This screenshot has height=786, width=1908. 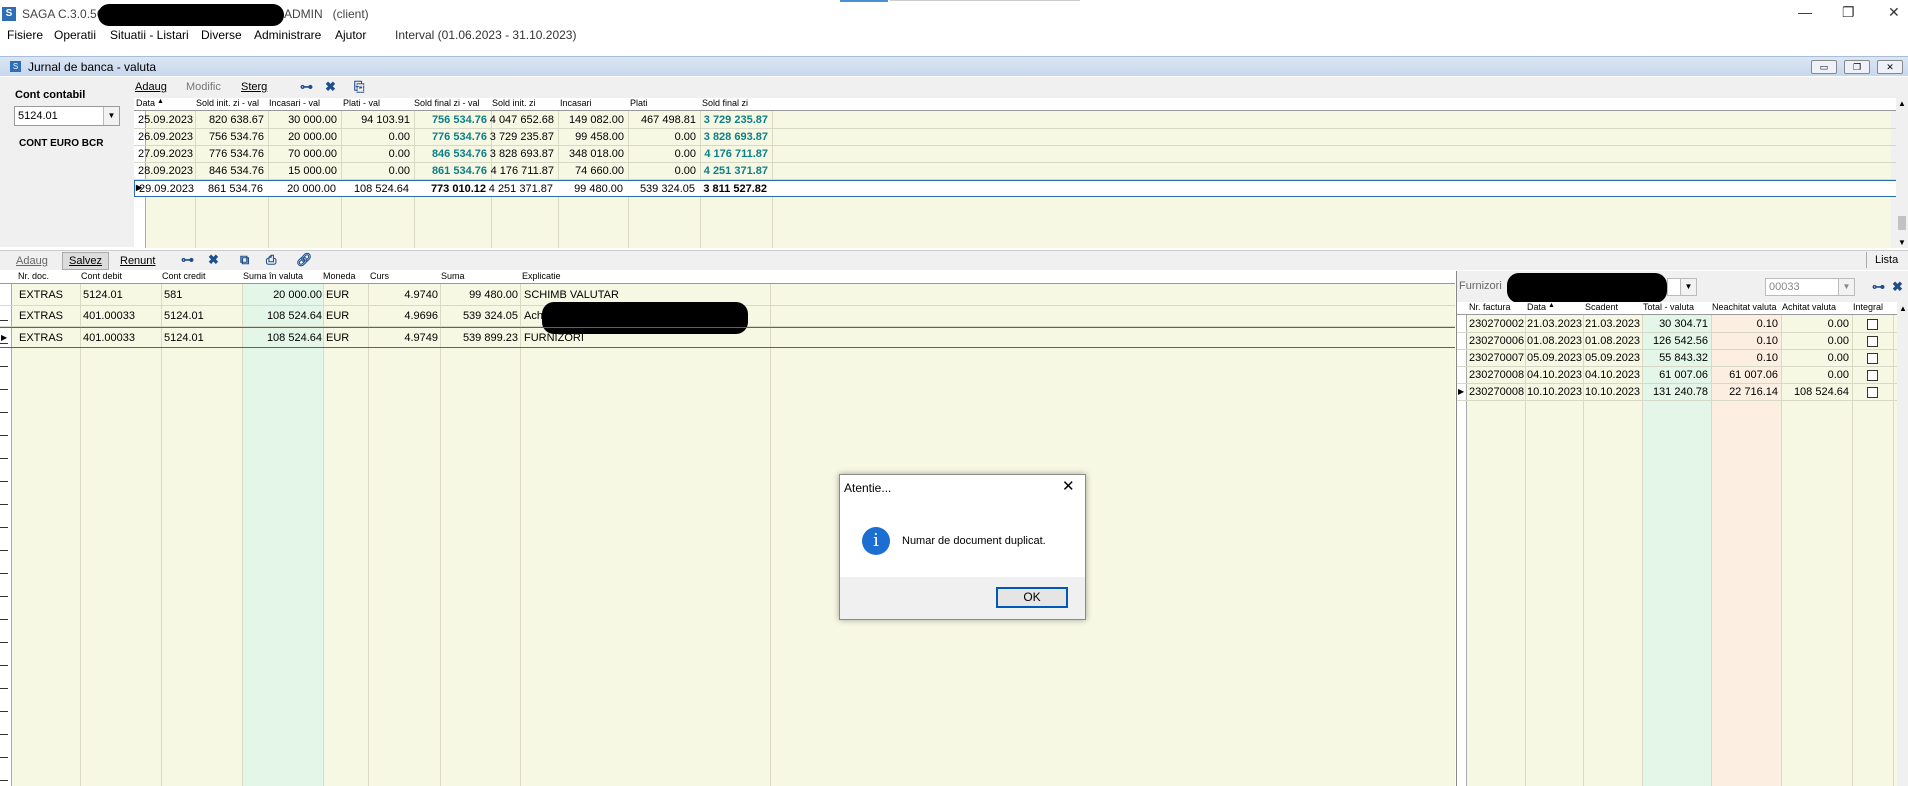 What do you see at coordinates (149, 35) in the screenshot?
I see `menu-situatii: Situatii - Listari` at bounding box center [149, 35].